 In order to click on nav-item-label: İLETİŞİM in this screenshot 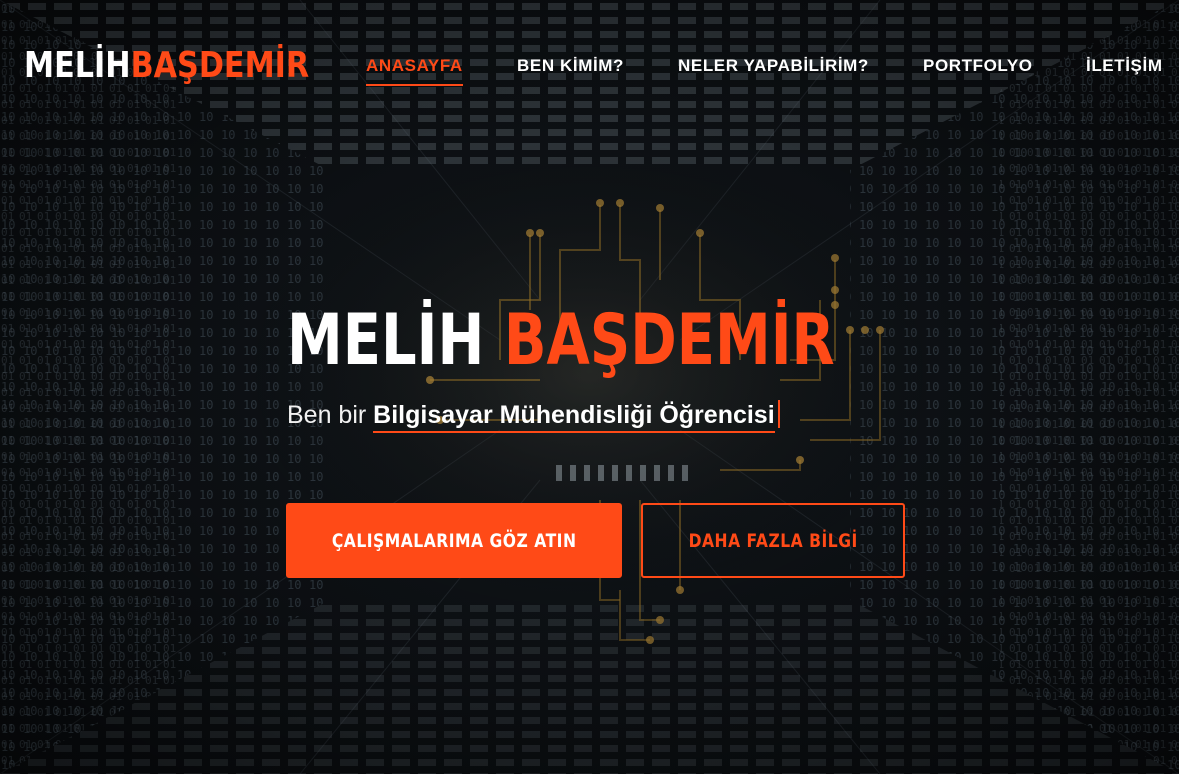, I will do `click(1124, 65)`.